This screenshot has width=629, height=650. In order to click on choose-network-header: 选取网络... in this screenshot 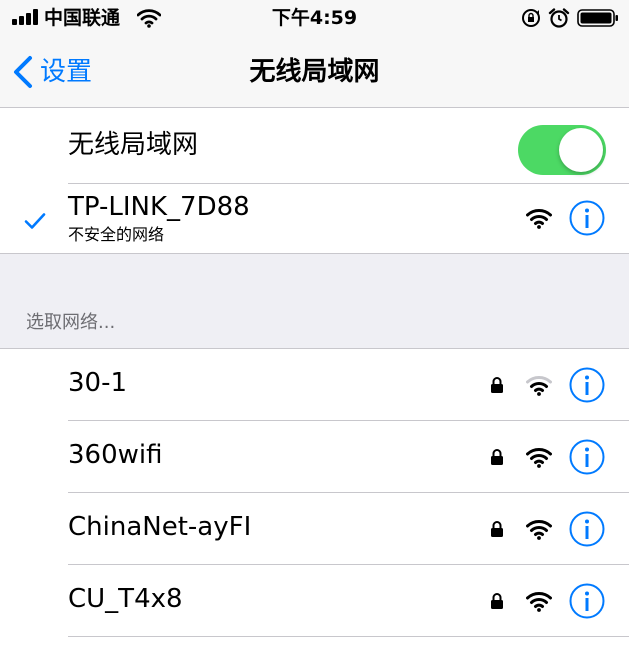, I will do `click(71, 322)`.